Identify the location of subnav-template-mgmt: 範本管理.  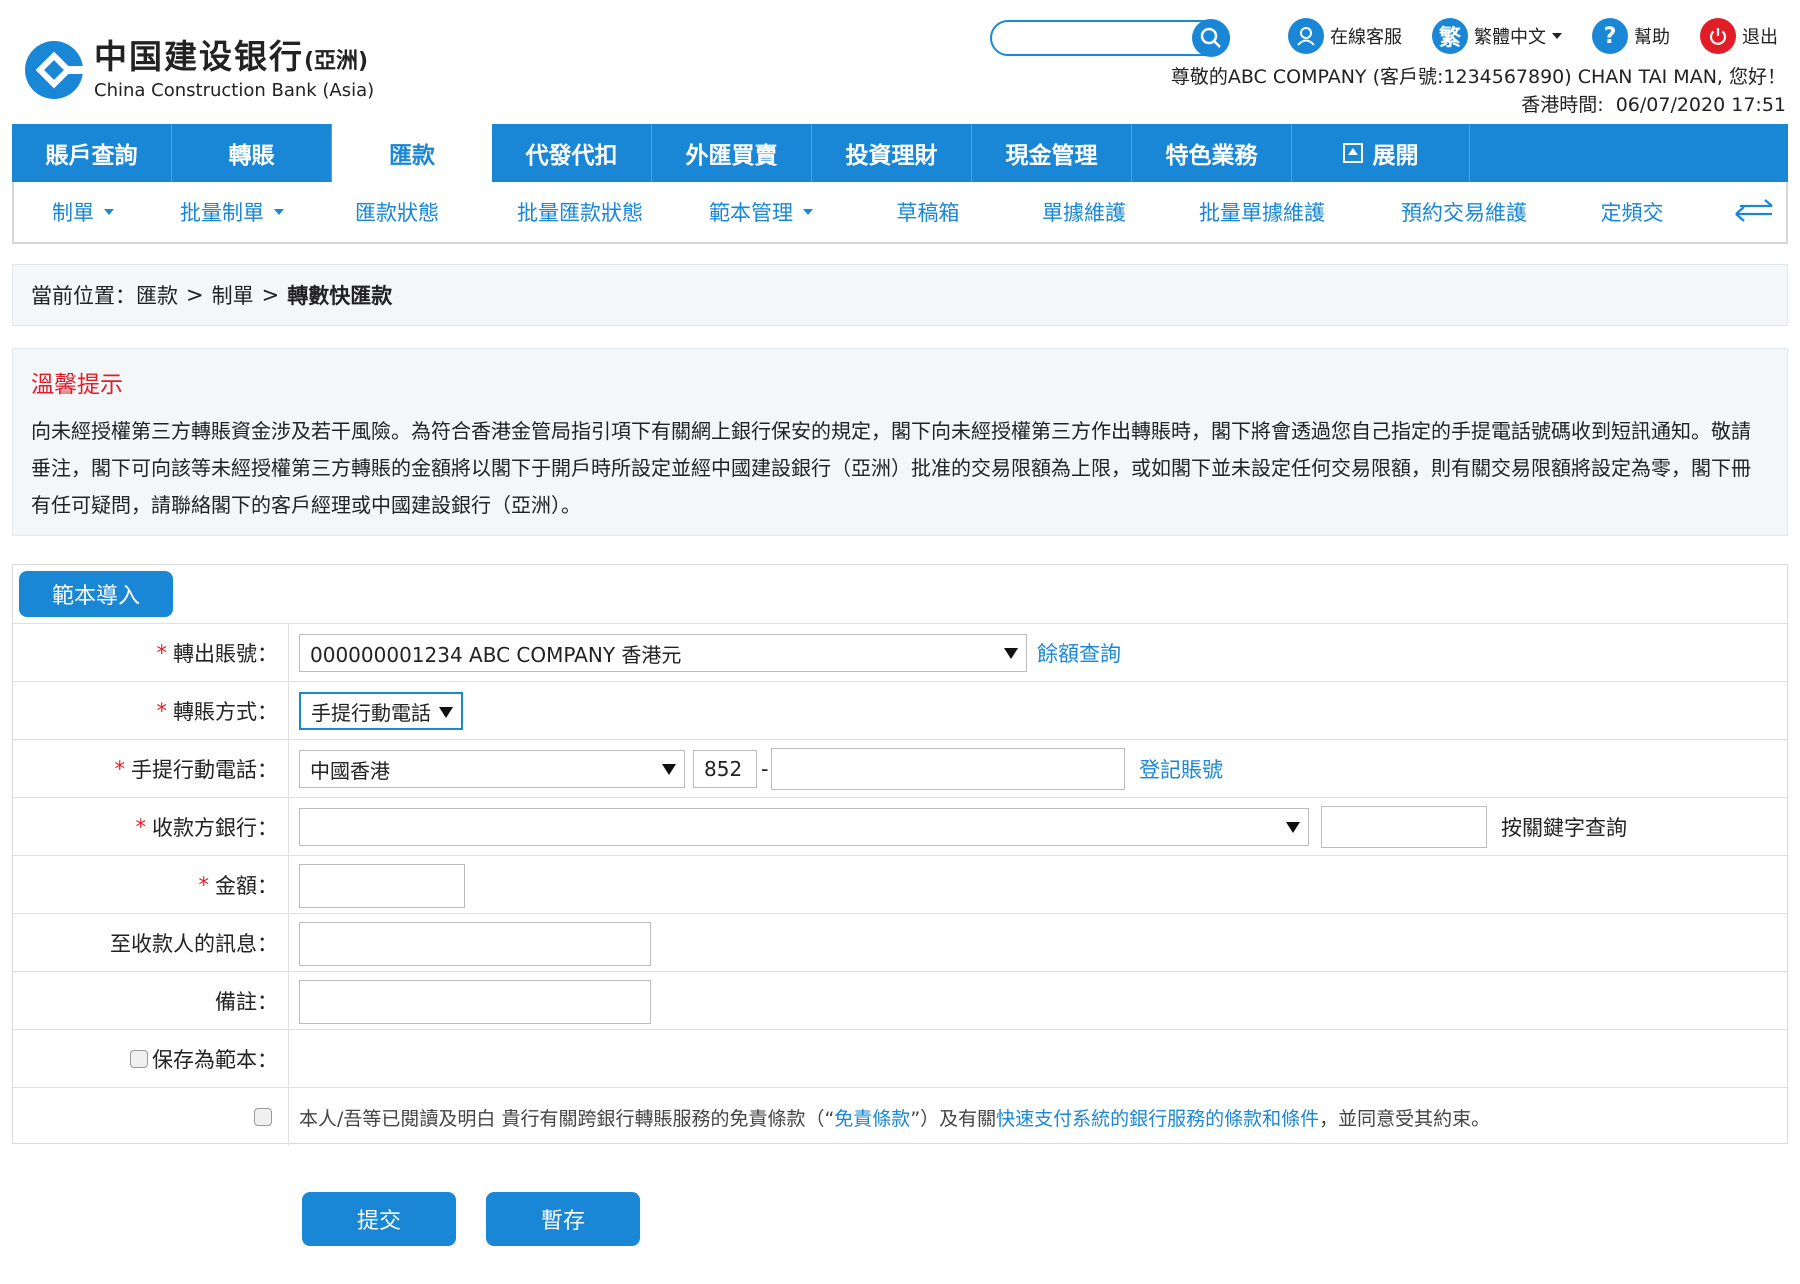
(761, 212).